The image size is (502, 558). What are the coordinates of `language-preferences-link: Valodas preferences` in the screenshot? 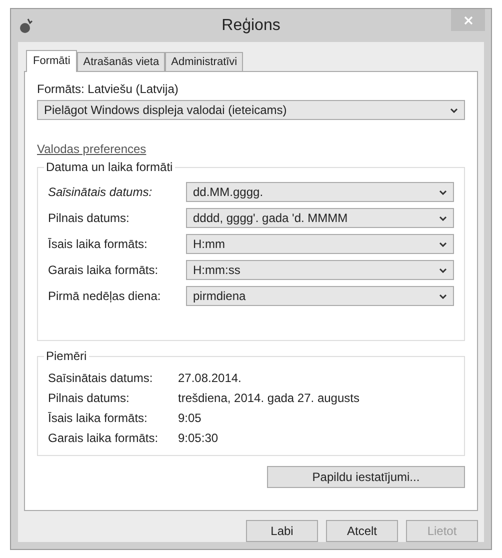 It's located at (91, 149).